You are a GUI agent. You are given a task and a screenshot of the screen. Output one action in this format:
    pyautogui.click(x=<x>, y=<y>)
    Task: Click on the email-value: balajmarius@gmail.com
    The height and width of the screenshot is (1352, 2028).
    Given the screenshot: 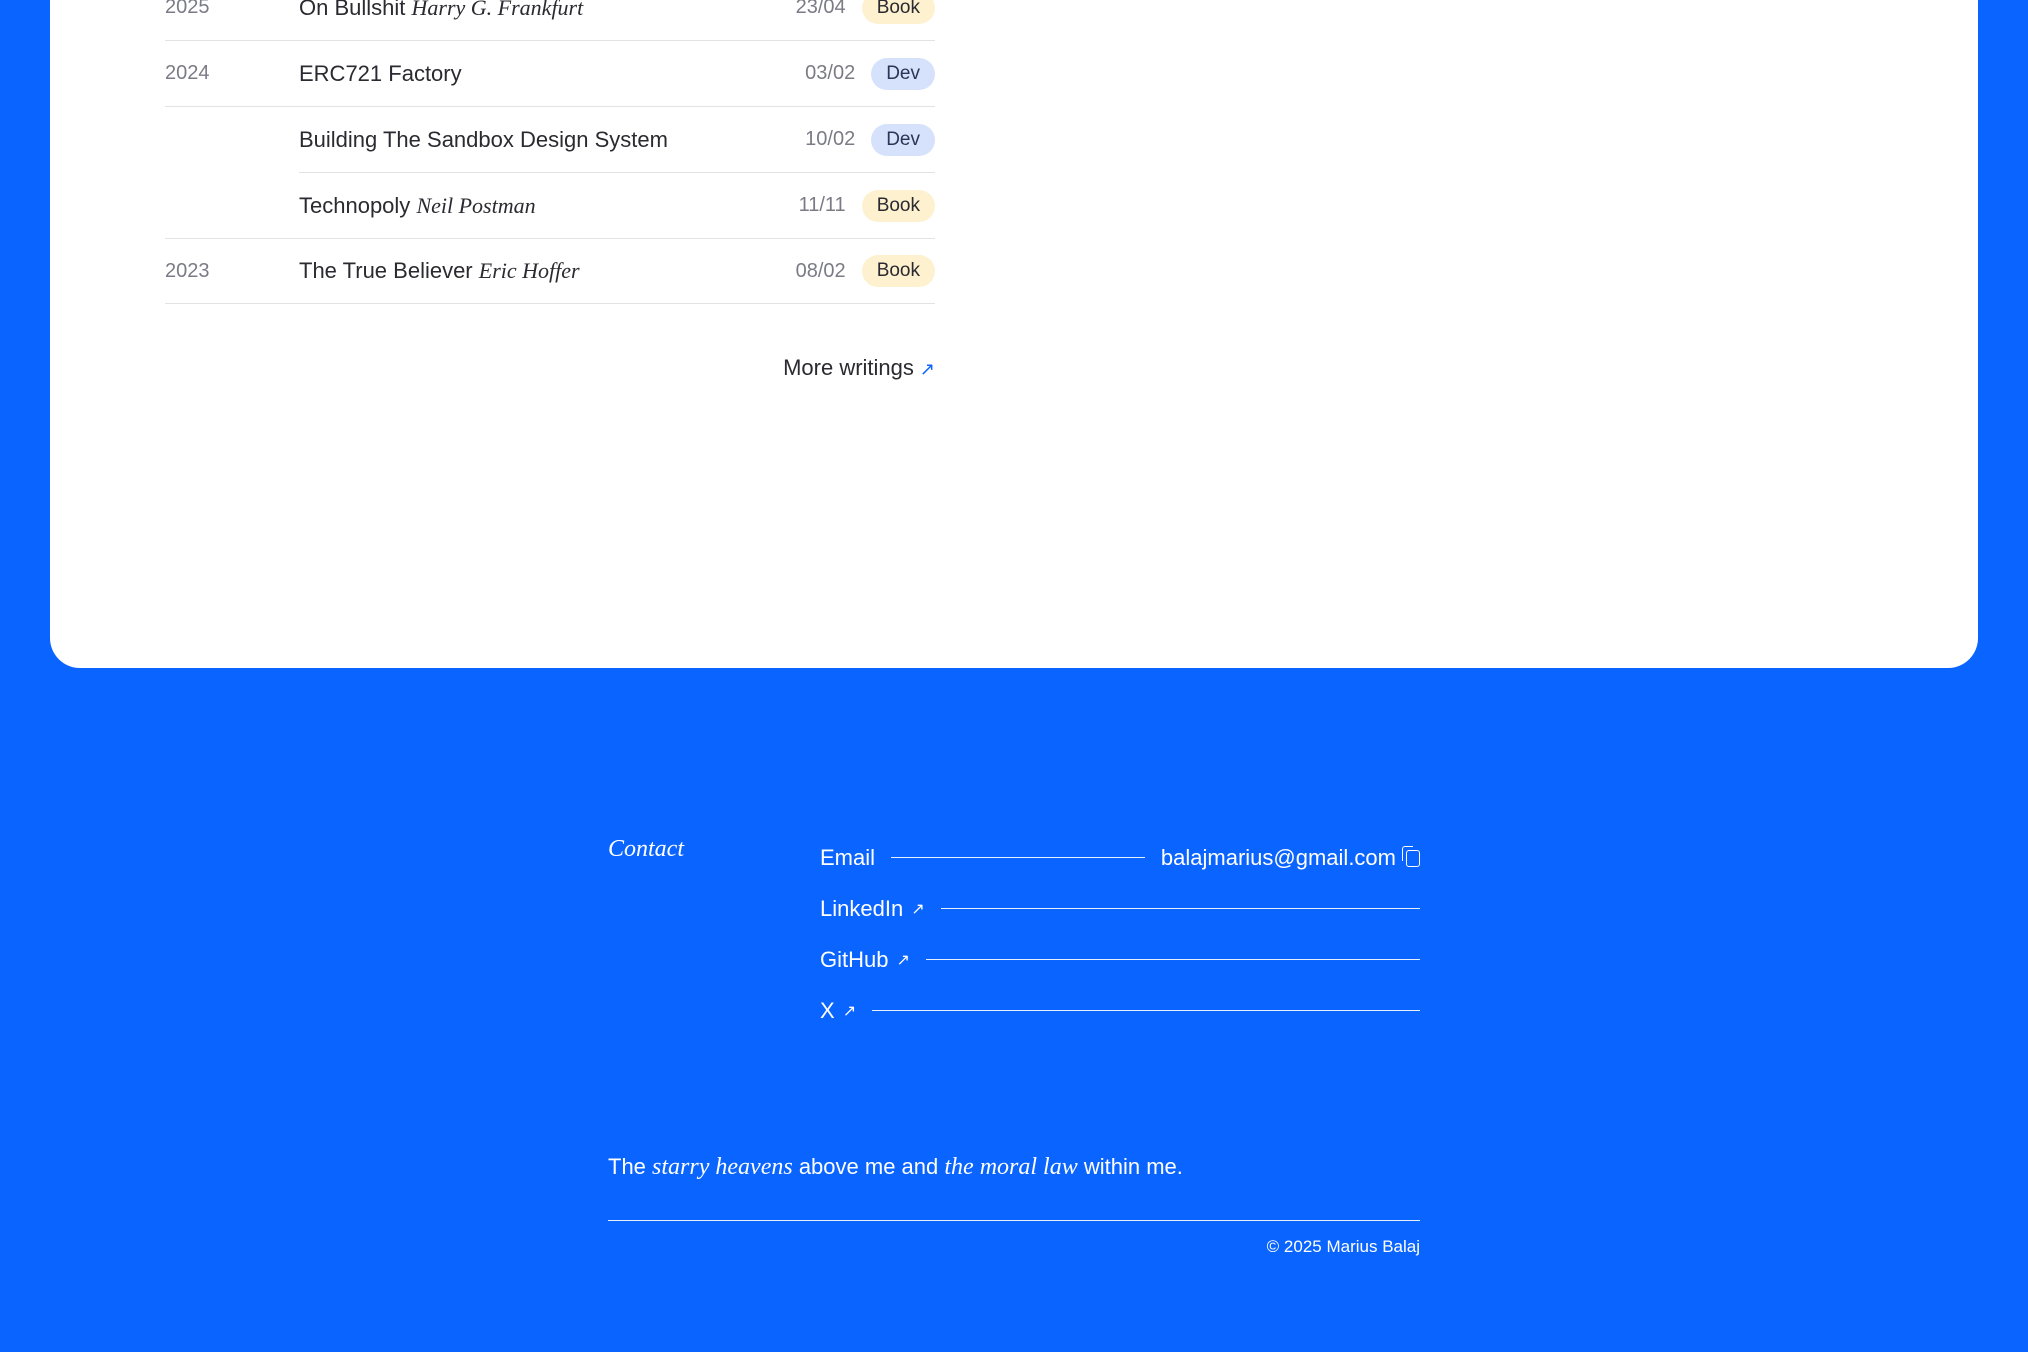 What is the action you would take?
    pyautogui.click(x=1278, y=858)
    